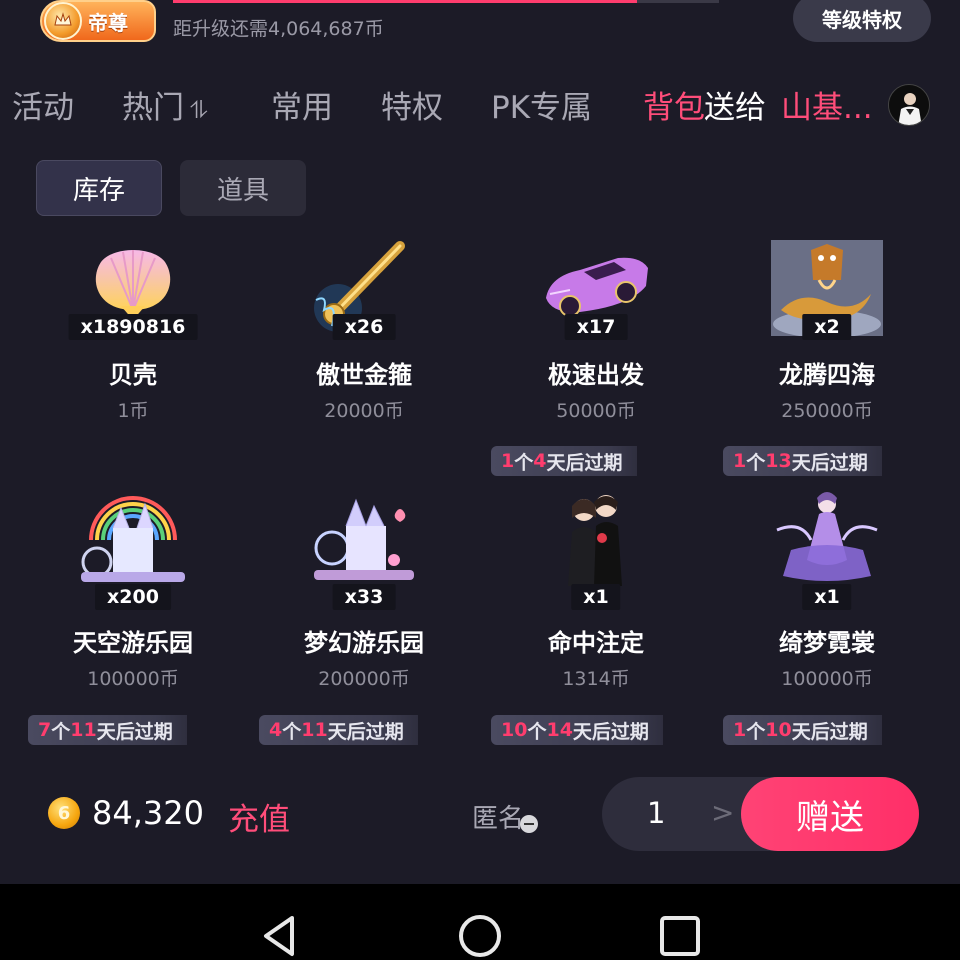 The width and height of the screenshot is (960, 960). I want to click on subtab-stock: 库存, so click(99, 188).